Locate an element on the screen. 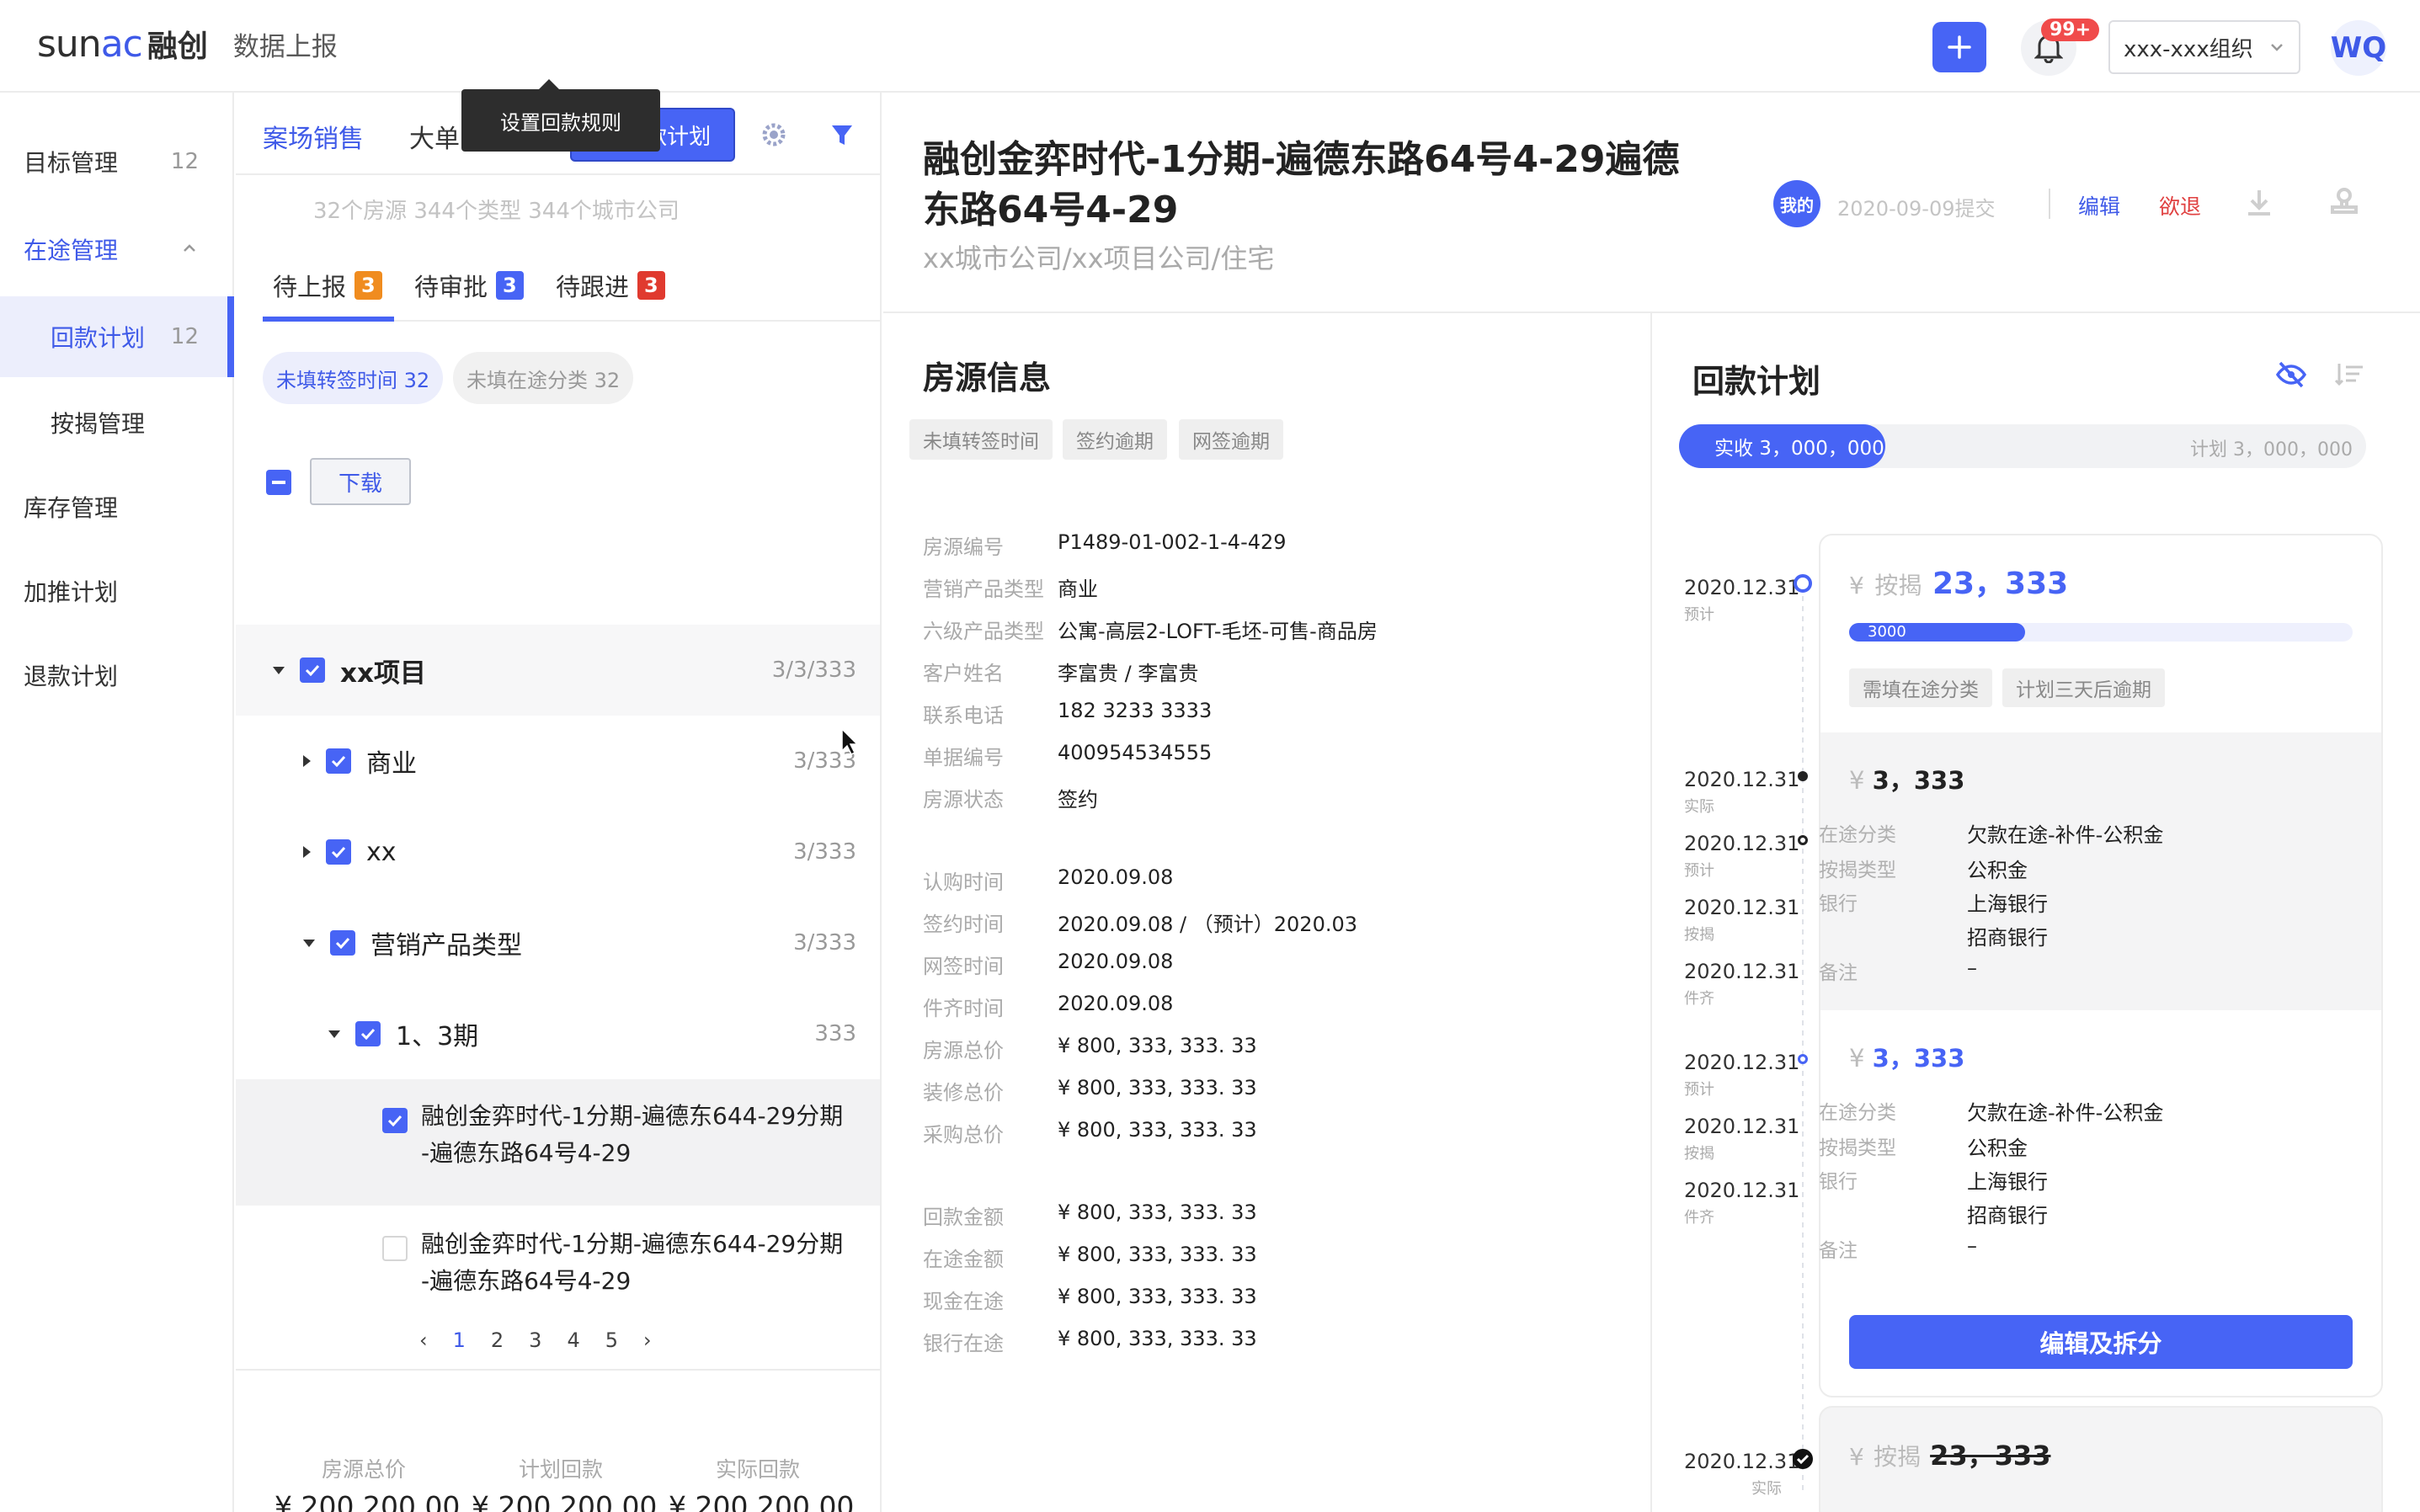  block-amount-value: 3，333 is located at coordinates (1918, 1059).